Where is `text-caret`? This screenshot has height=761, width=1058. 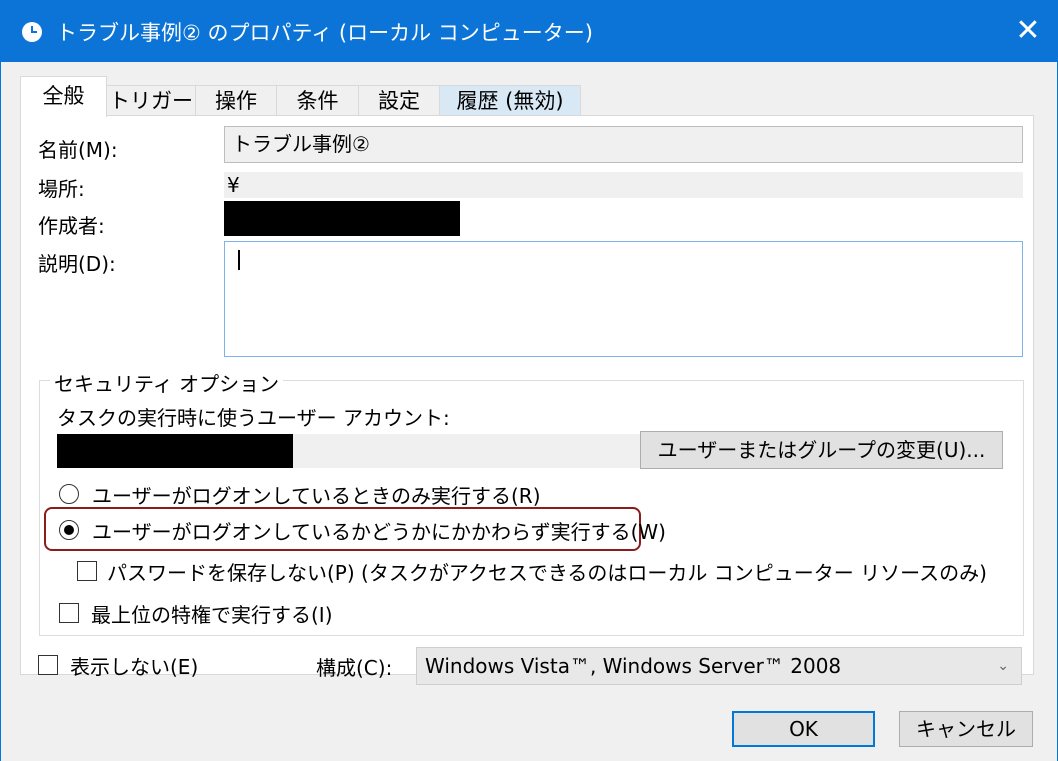
text-caret is located at coordinates (239, 260).